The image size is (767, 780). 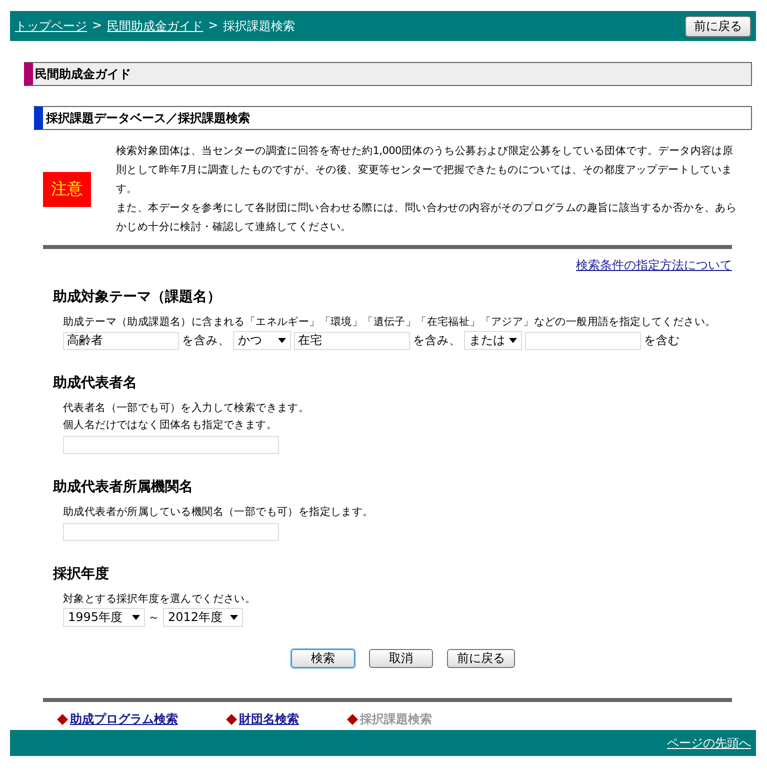 What do you see at coordinates (493, 340) in the screenshot?
I see `dropdown: または` at bounding box center [493, 340].